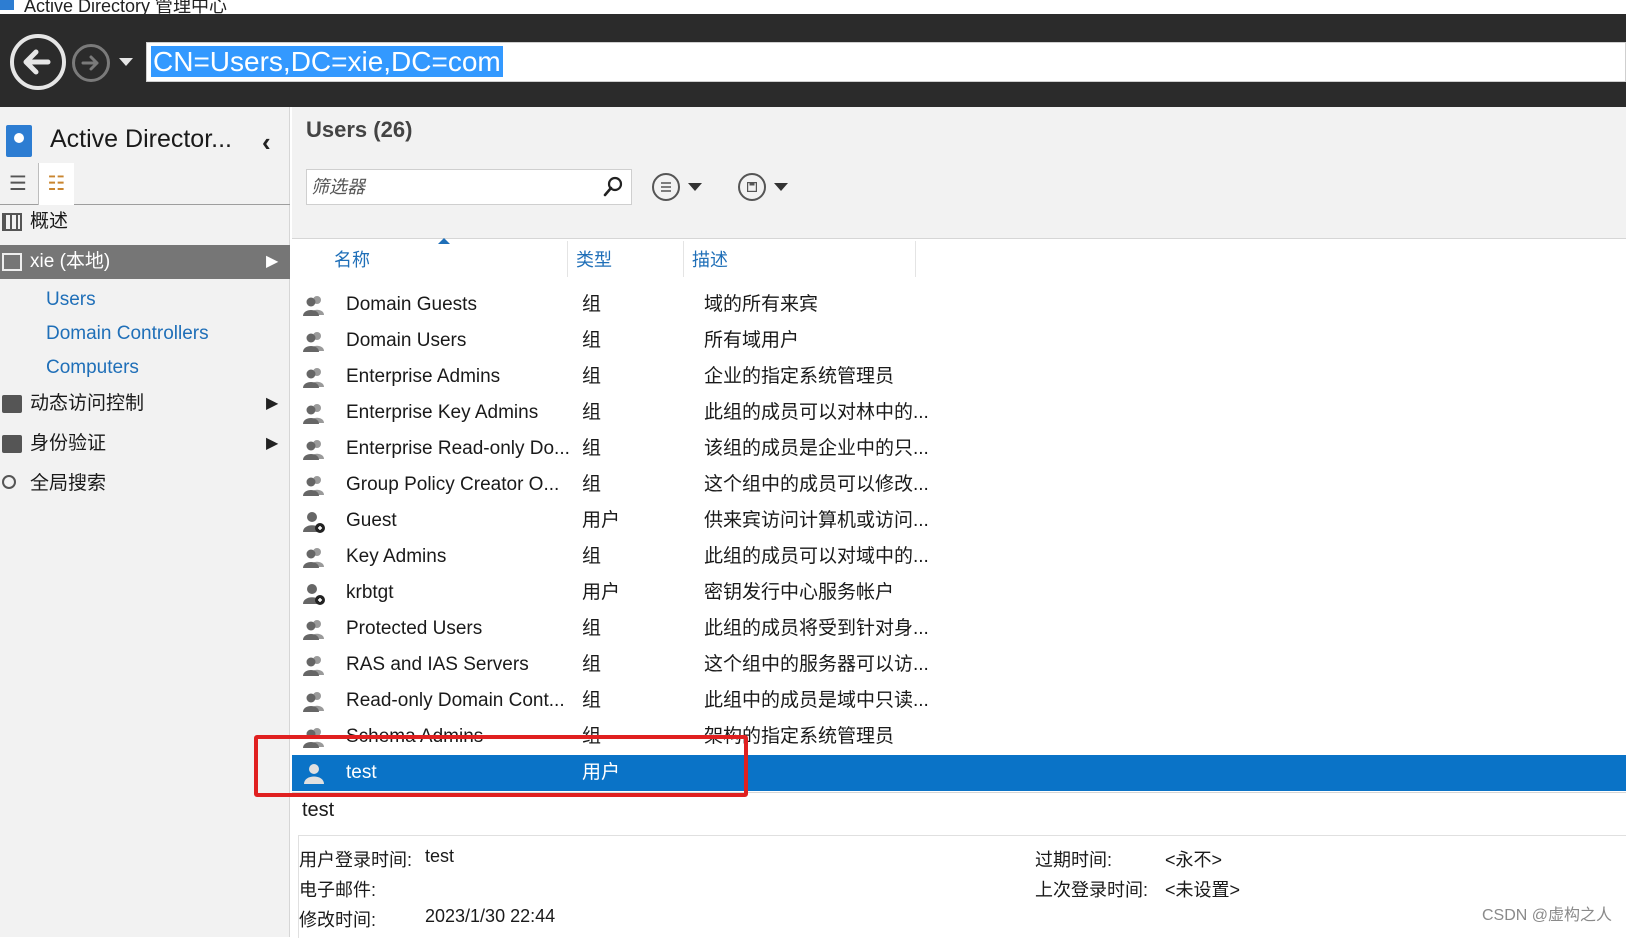 The width and height of the screenshot is (1626, 938). Describe the element at coordinates (442, 412) in the screenshot. I see `row-name: Enterprise Key Admins` at that location.